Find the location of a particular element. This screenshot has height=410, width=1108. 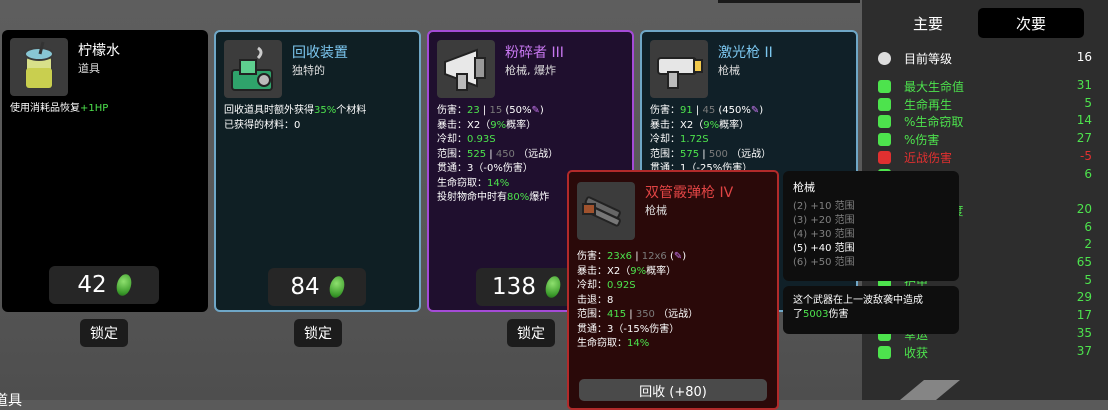

lifesteal-icon is located at coordinates (884, 122).